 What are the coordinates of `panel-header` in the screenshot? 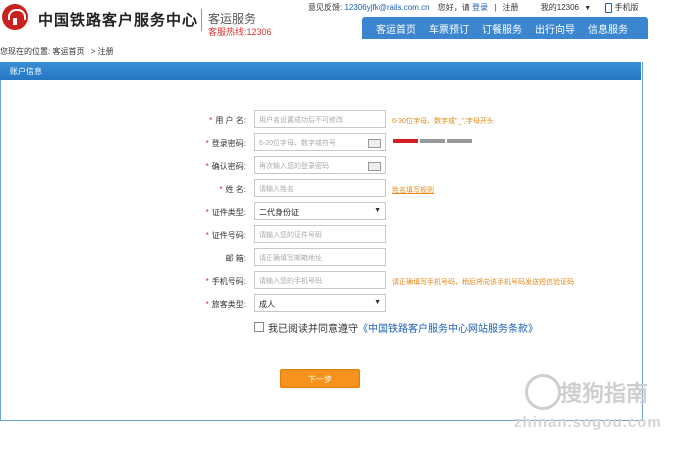 It's located at (320, 71).